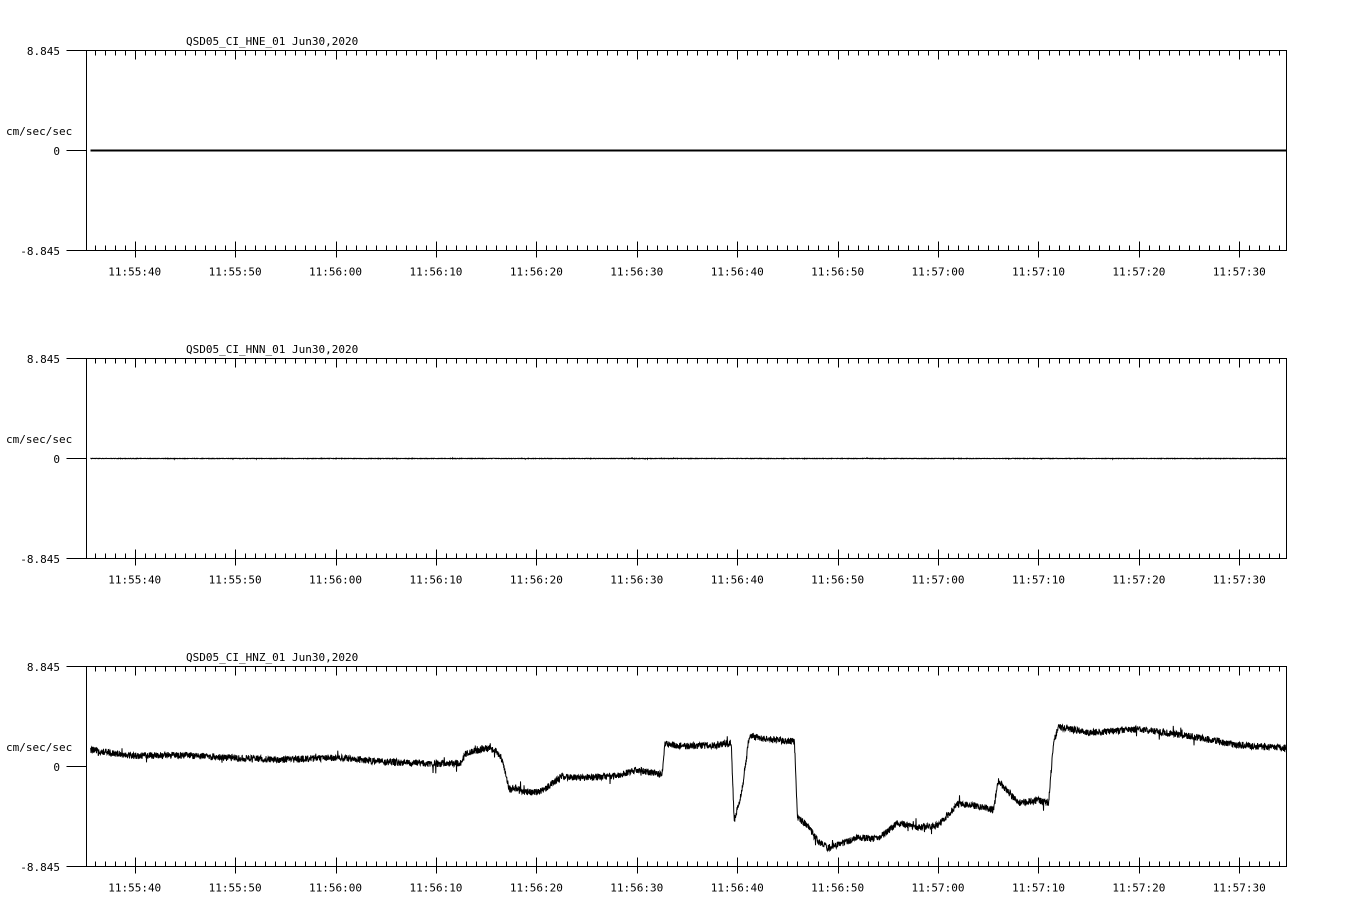 This screenshot has width=1358, height=924. Describe the element at coordinates (272, 349) in the screenshot. I see `panel-title: QSD05_CI_HNN_01 Jun30,2020` at that location.